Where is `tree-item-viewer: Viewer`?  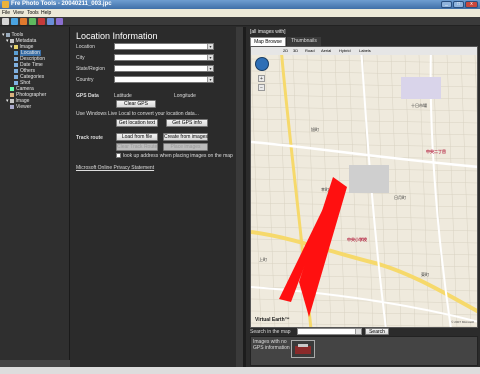
tree-item-viewer: Viewer is located at coordinates (20, 107).